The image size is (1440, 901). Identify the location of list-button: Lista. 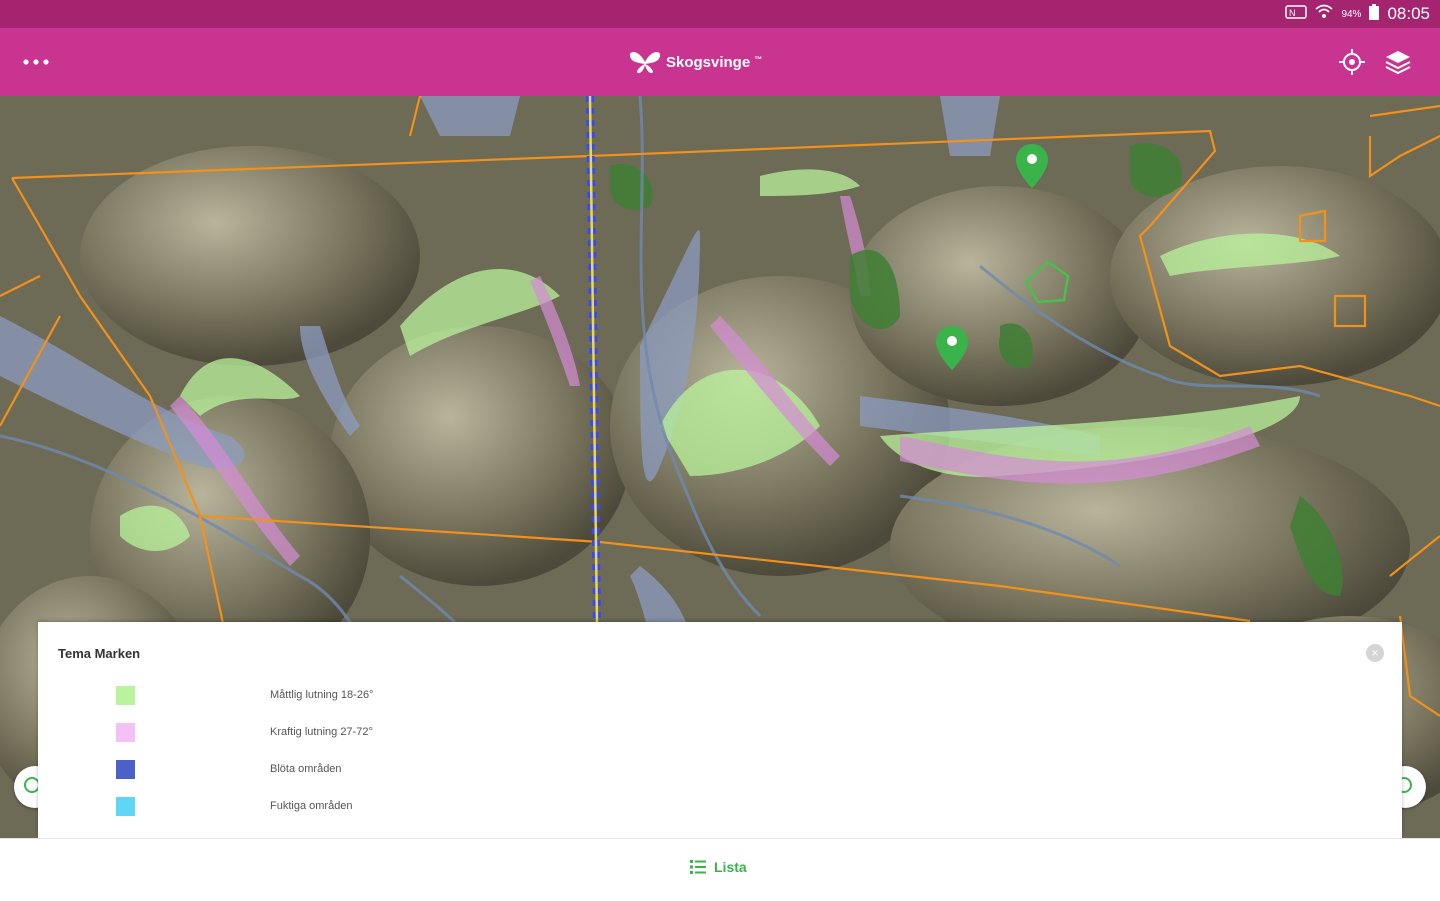
(718, 867).